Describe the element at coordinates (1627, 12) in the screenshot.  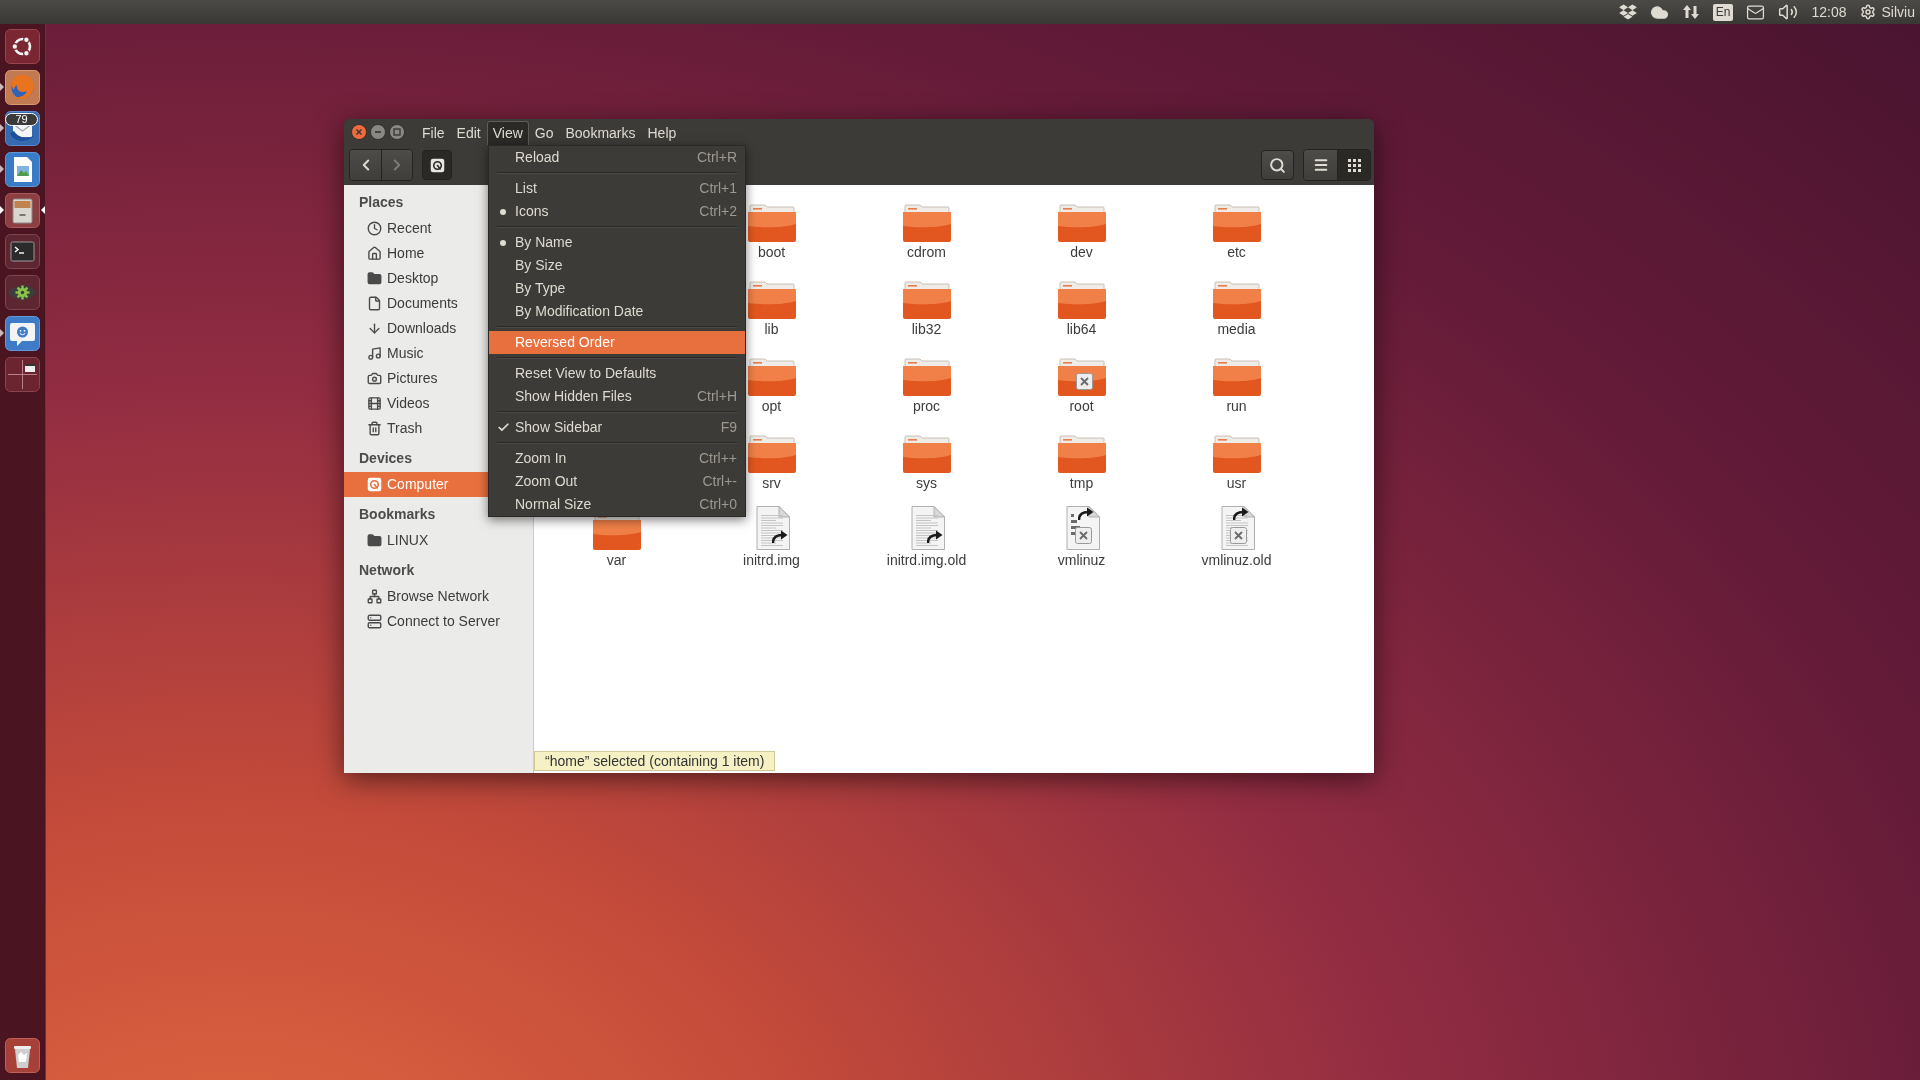
I see `diamond-tiles-icon` at that location.